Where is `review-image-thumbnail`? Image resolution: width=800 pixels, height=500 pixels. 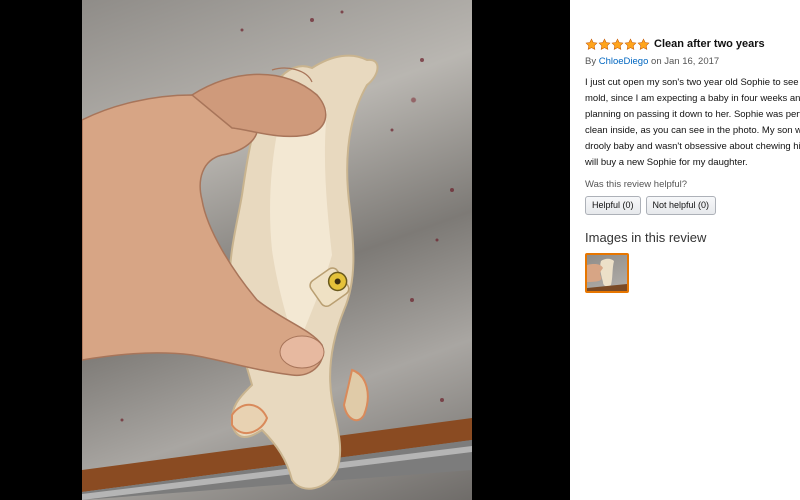 review-image-thumbnail is located at coordinates (607, 273).